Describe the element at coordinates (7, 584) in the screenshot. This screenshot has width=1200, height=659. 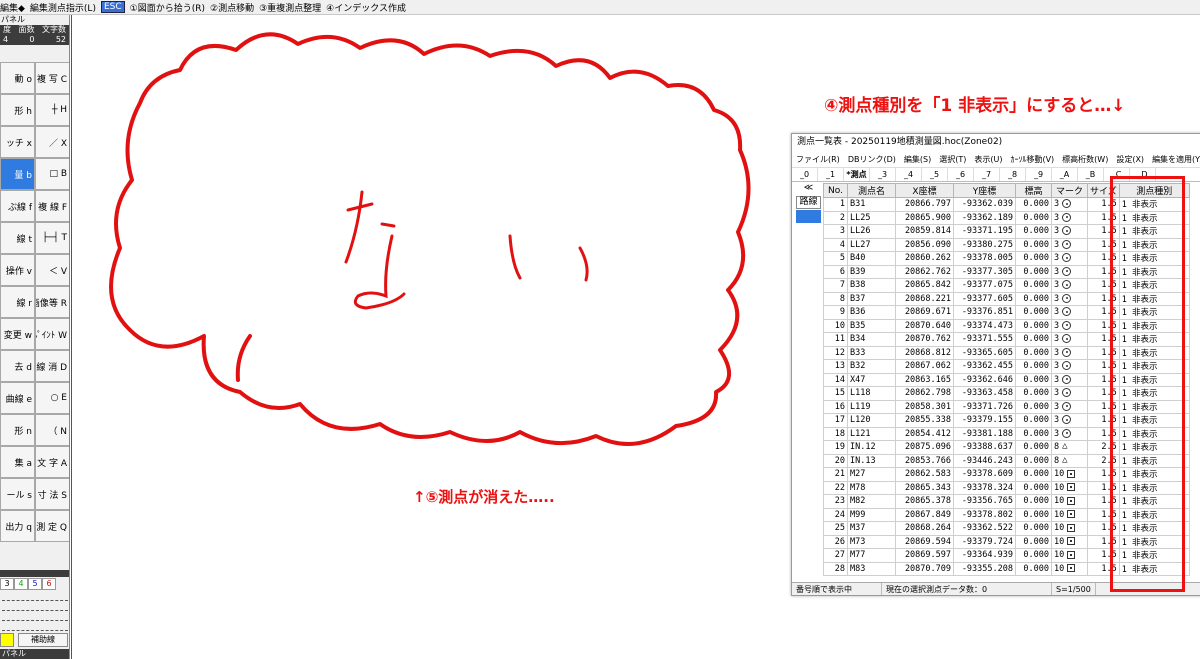
I see `color-swatch: 3` at that location.